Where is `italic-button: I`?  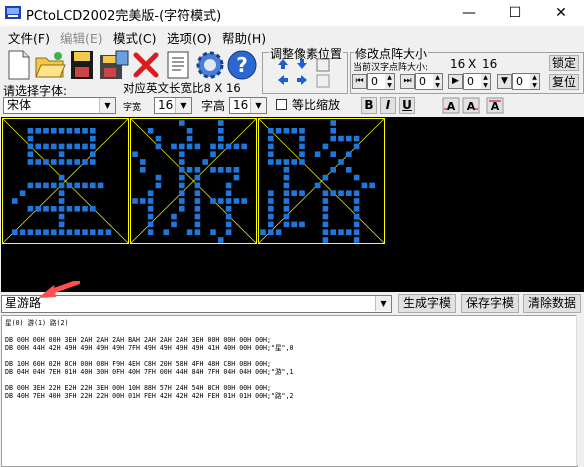
italic-button: I is located at coordinates (388, 105).